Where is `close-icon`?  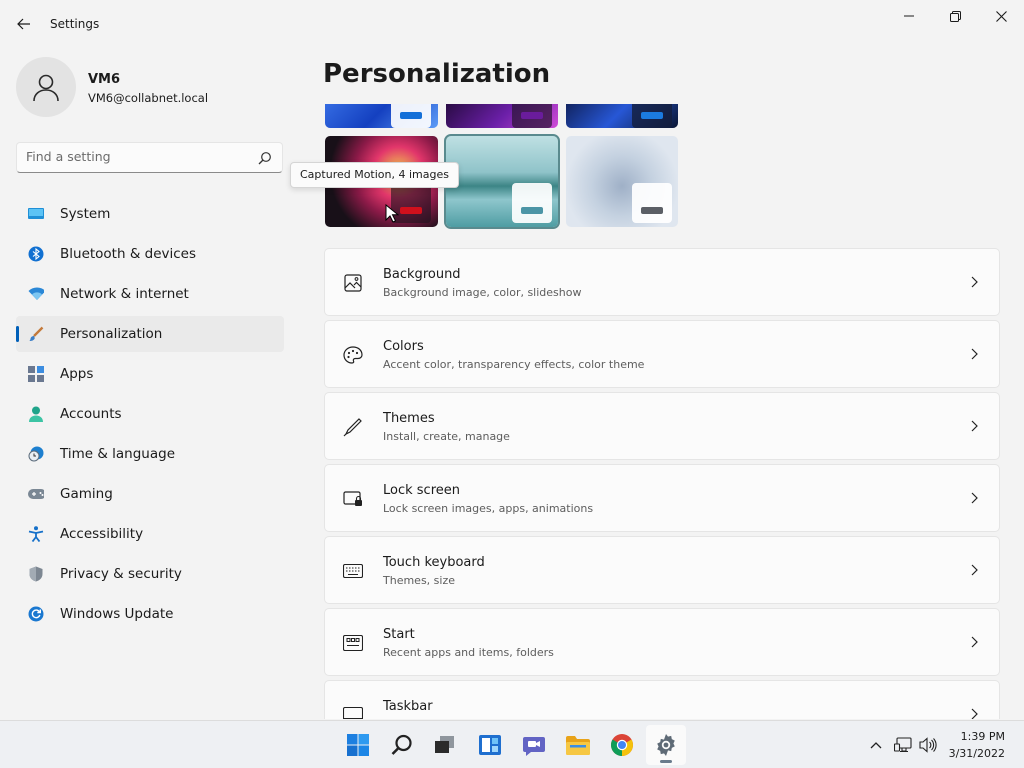
close-icon is located at coordinates (1001, 16).